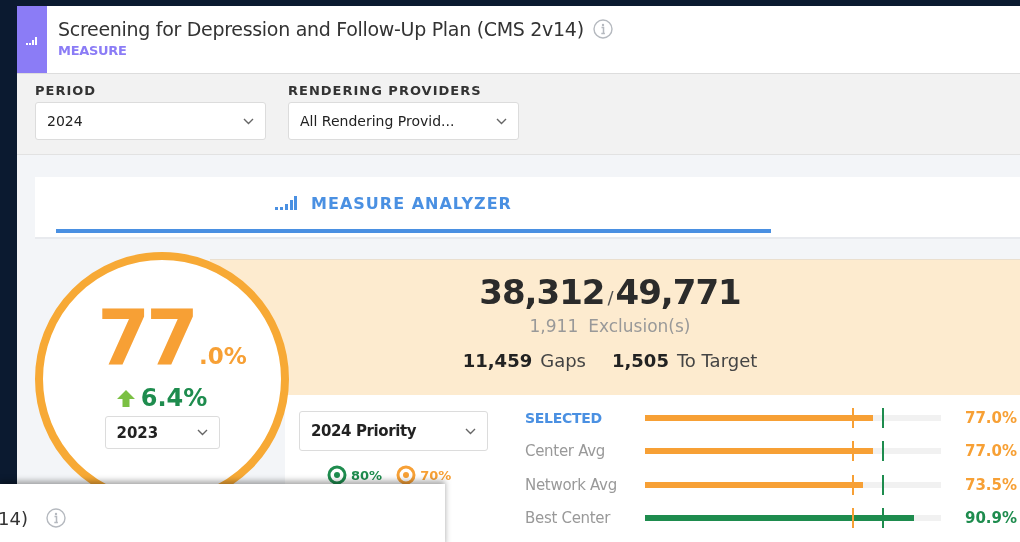  Describe the element at coordinates (564, 418) in the screenshot. I see `comparison-label: SELECTED` at that location.